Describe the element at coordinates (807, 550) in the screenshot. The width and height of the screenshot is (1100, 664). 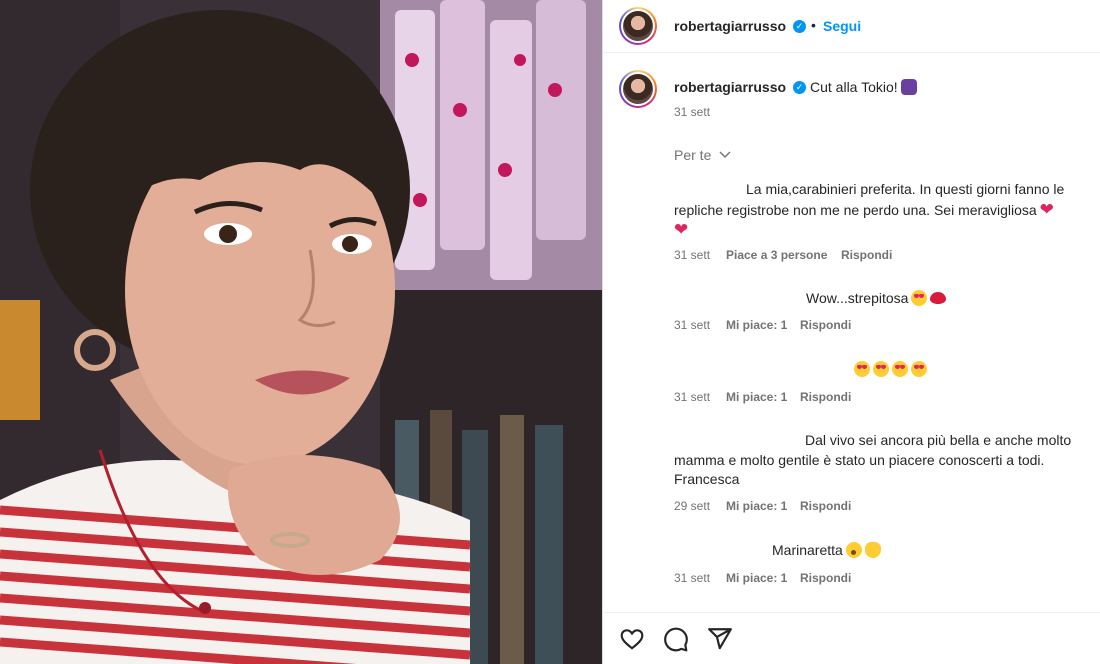
I see `comment-5-body: Marinaretta` at that location.